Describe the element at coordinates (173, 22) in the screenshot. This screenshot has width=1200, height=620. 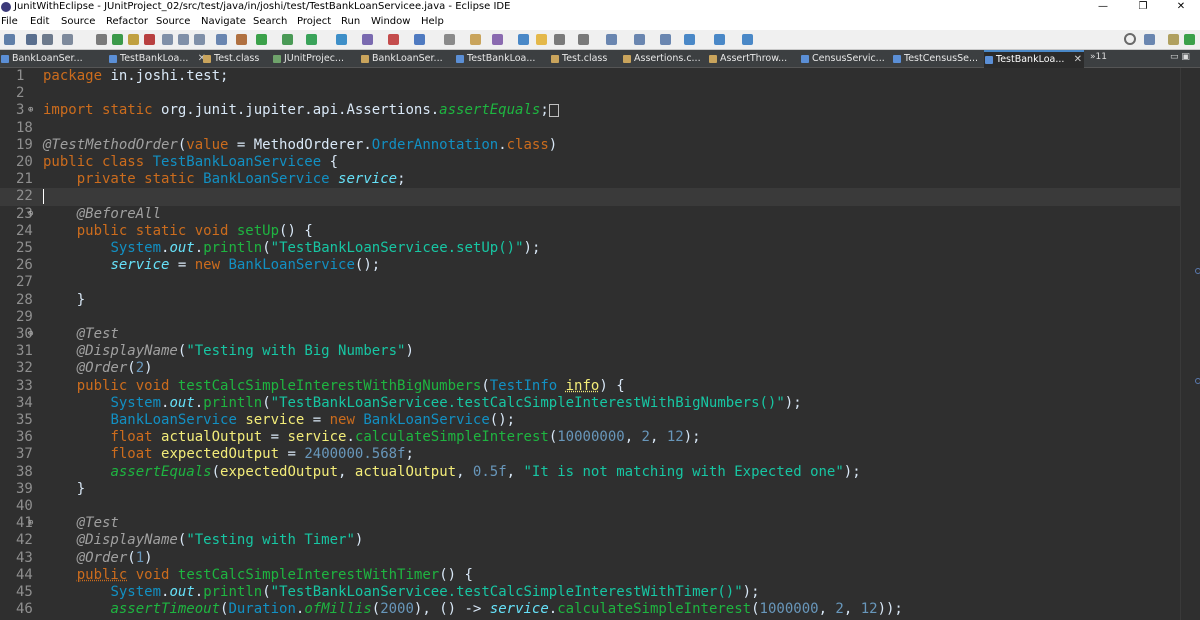
I see `menu-source-2: Source` at that location.